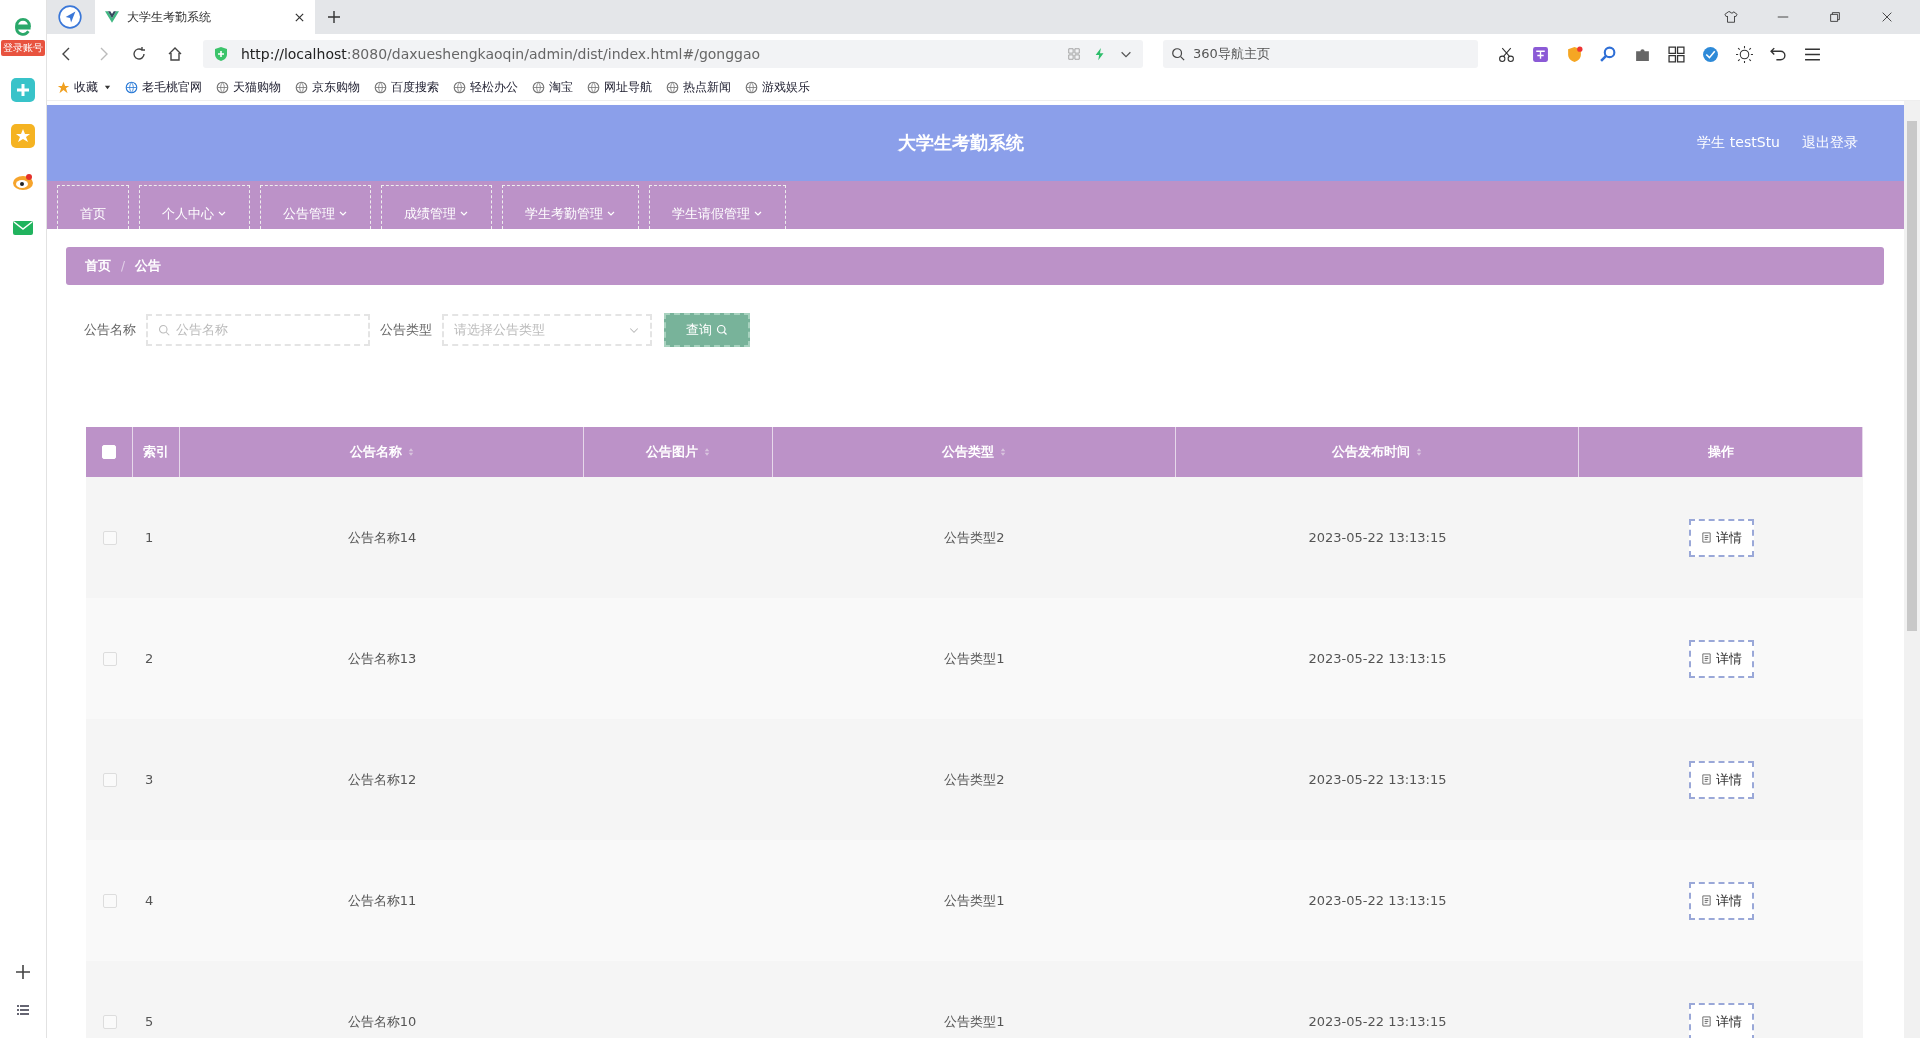 The height and width of the screenshot is (1038, 1920). Describe the element at coordinates (1812, 54) in the screenshot. I see `menu-icon` at that location.